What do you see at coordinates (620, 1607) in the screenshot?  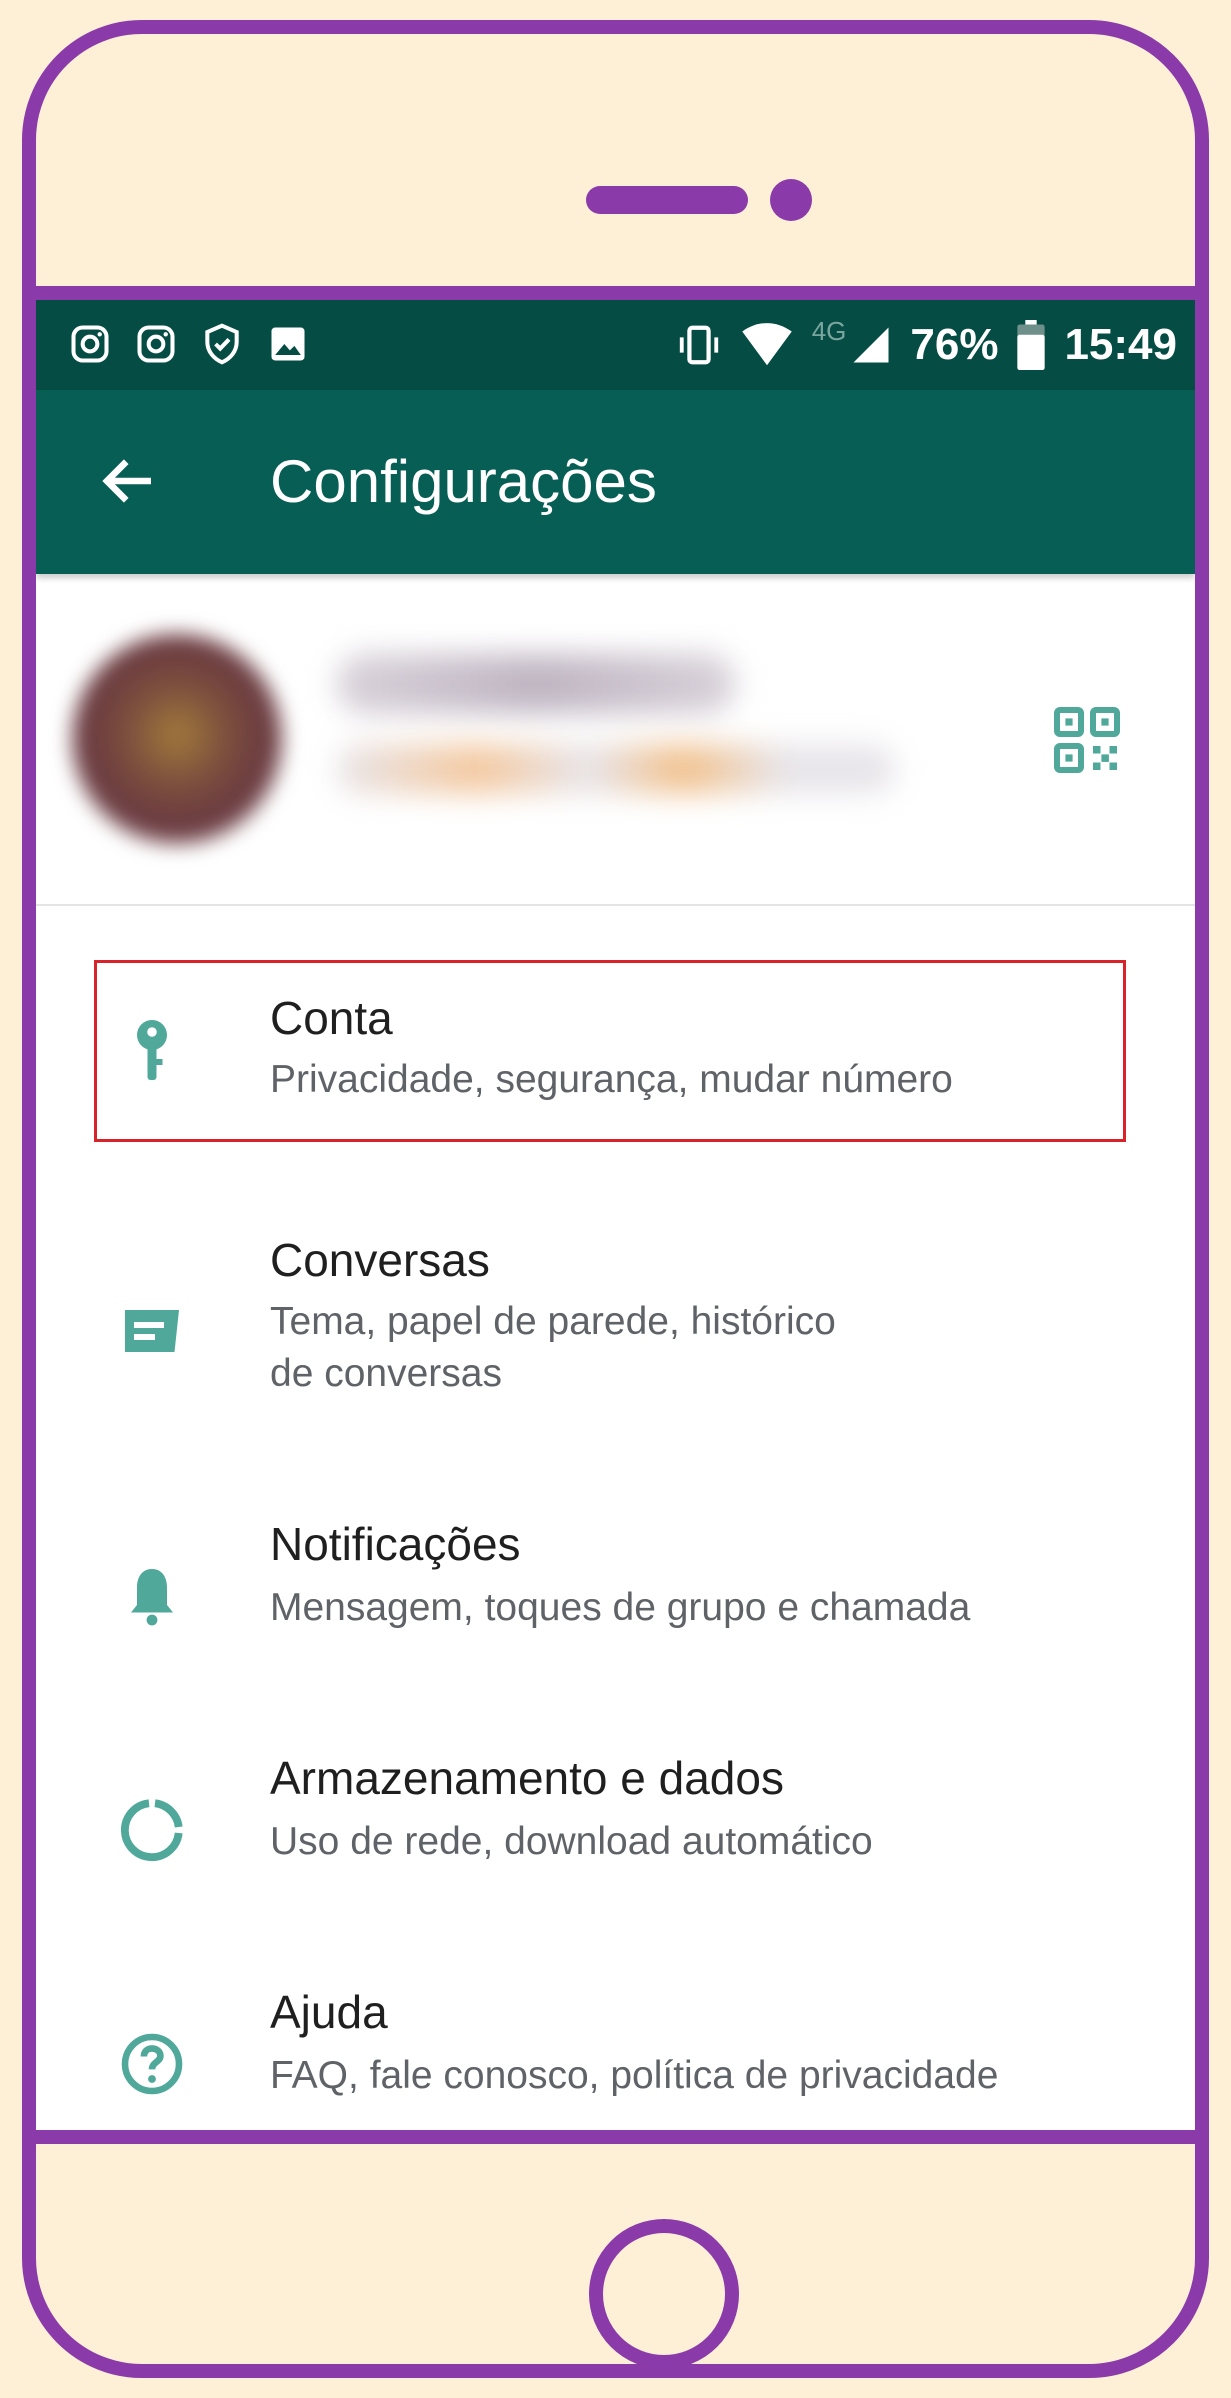 I see `settings-item-subtitle: Mensagem, toques de grupo e chamada` at bounding box center [620, 1607].